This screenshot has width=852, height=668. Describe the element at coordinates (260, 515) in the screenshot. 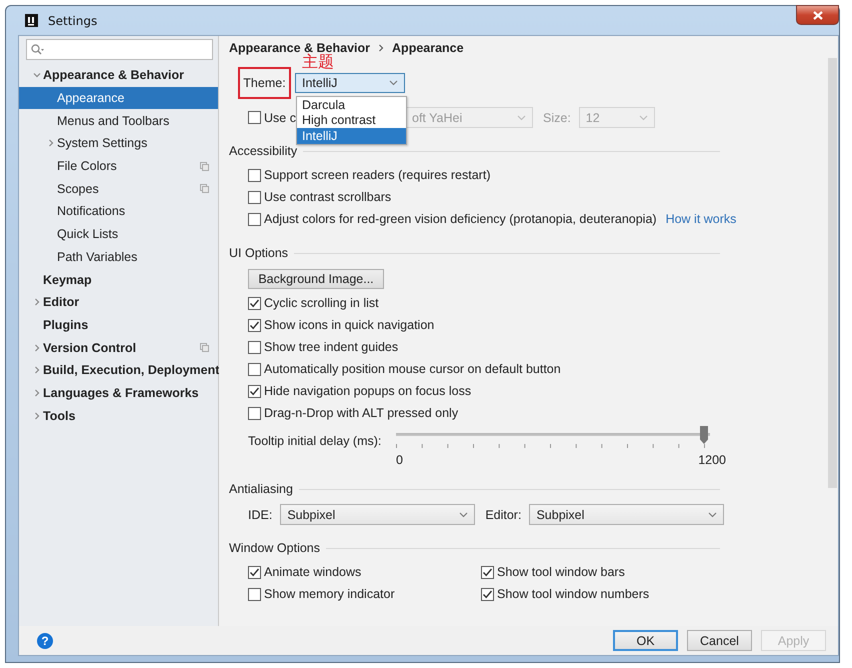

I see `combo-label: IDE:` at that location.